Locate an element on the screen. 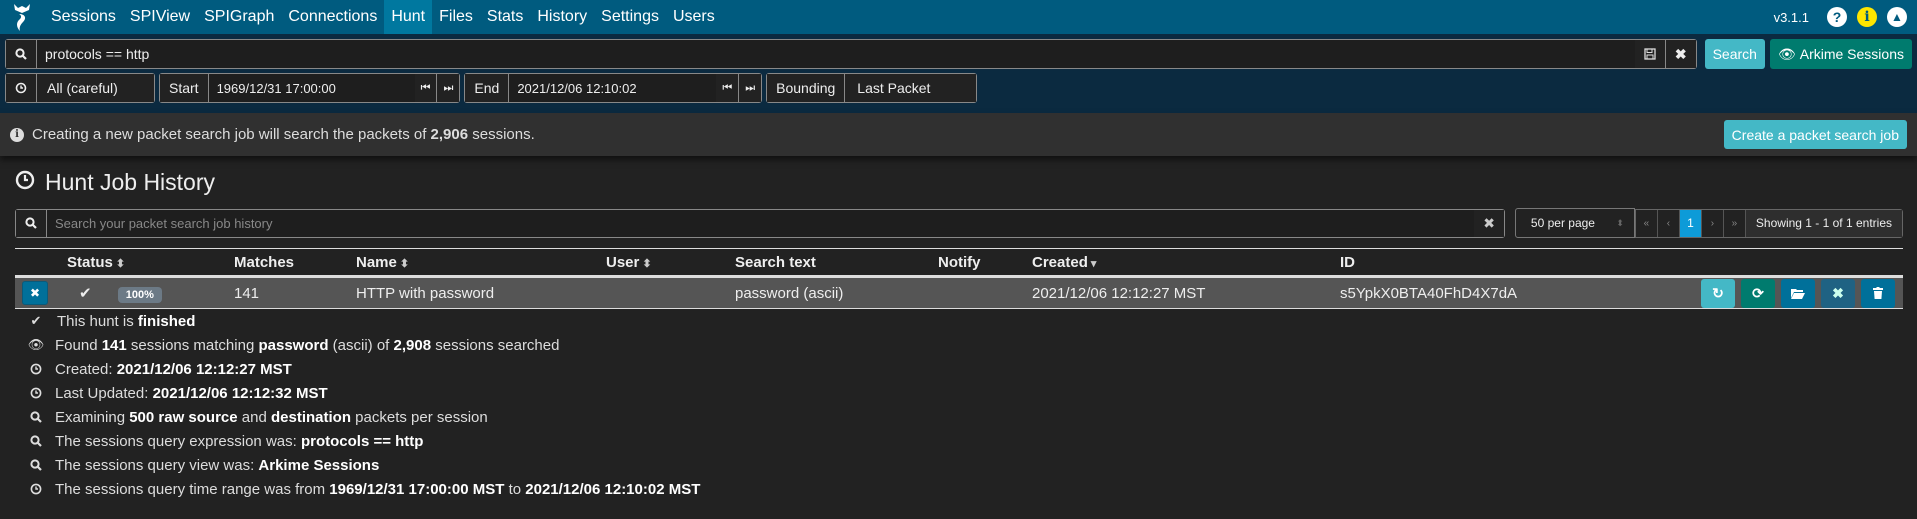  history-clock-icon is located at coordinates (25, 182).